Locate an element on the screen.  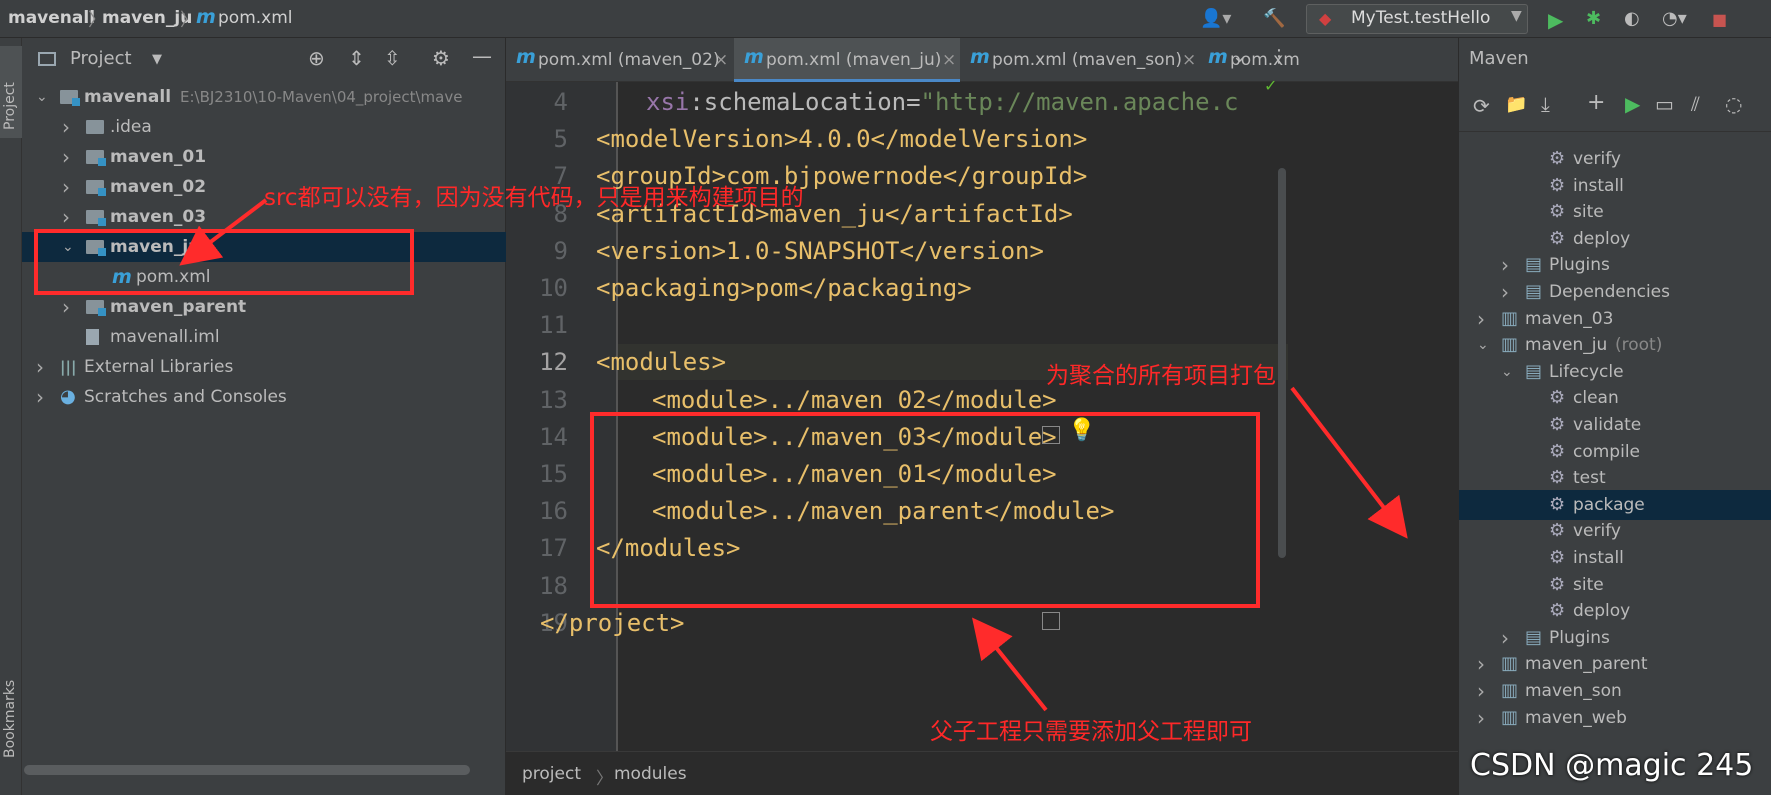
maven-tree-item: ⚙ package is located at coordinates (1615, 504).